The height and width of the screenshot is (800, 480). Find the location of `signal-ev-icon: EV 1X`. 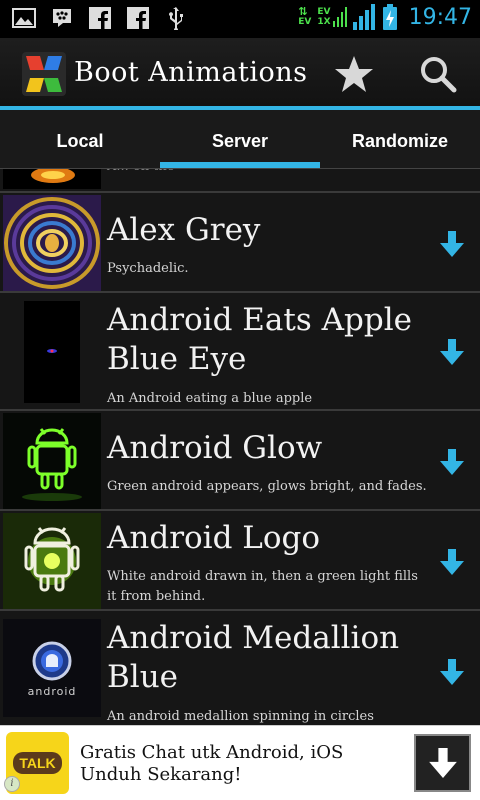

signal-ev-icon: EV 1X is located at coordinates (332, 17).